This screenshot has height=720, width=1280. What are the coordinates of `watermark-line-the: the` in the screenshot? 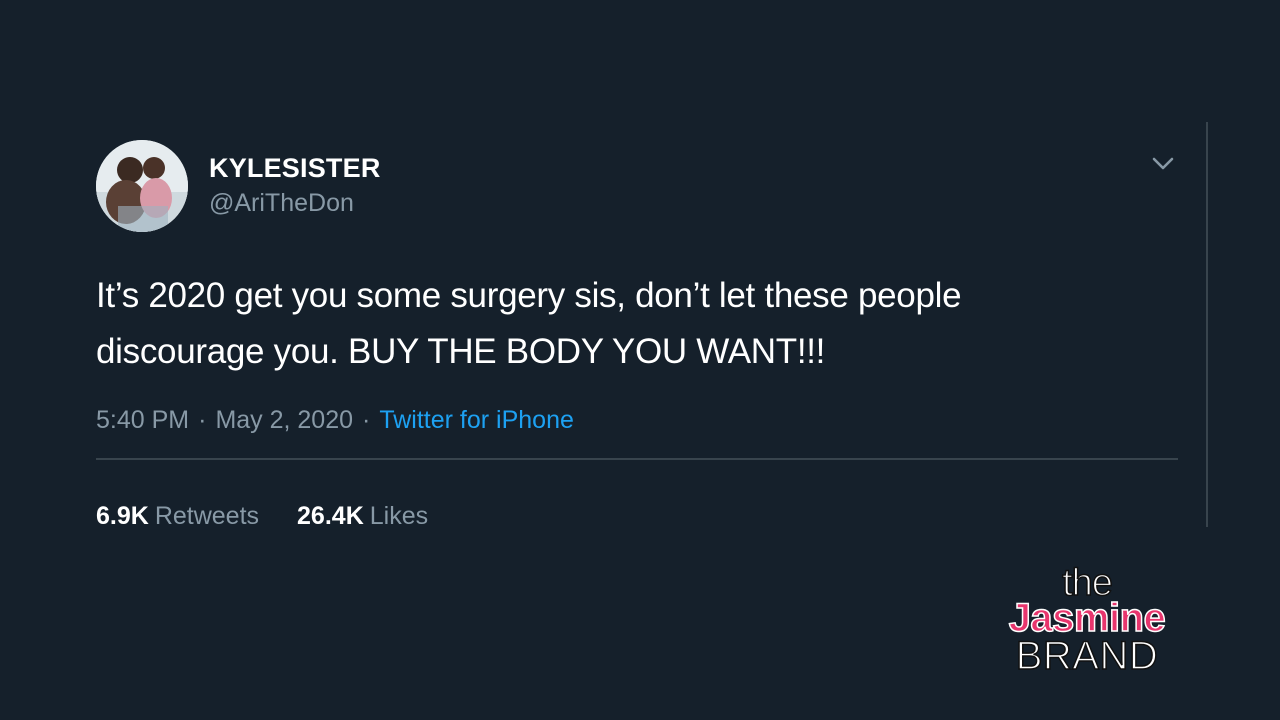 It's located at (1087, 583).